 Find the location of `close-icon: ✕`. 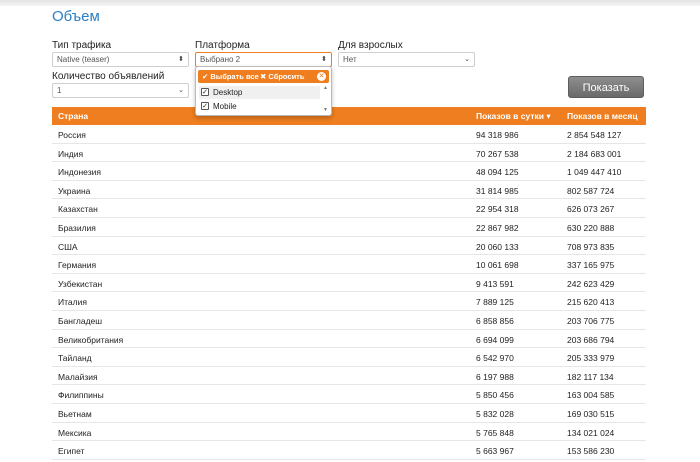

close-icon: ✕ is located at coordinates (321, 76).